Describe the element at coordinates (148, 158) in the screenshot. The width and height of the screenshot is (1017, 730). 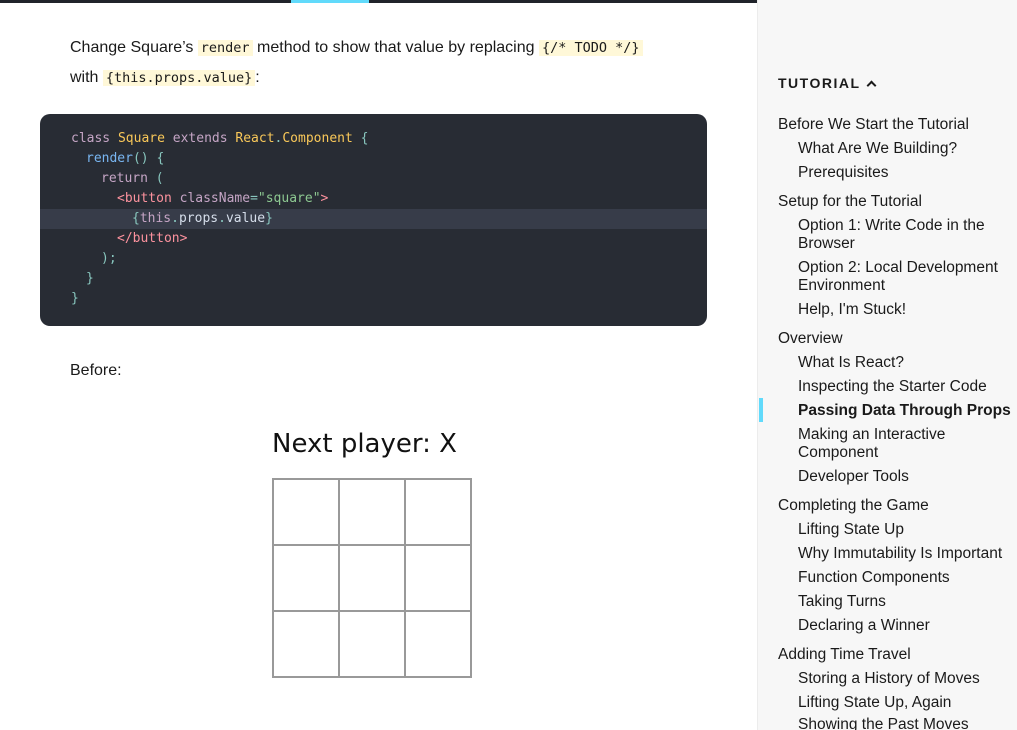
I see `code-token: () {` at that location.